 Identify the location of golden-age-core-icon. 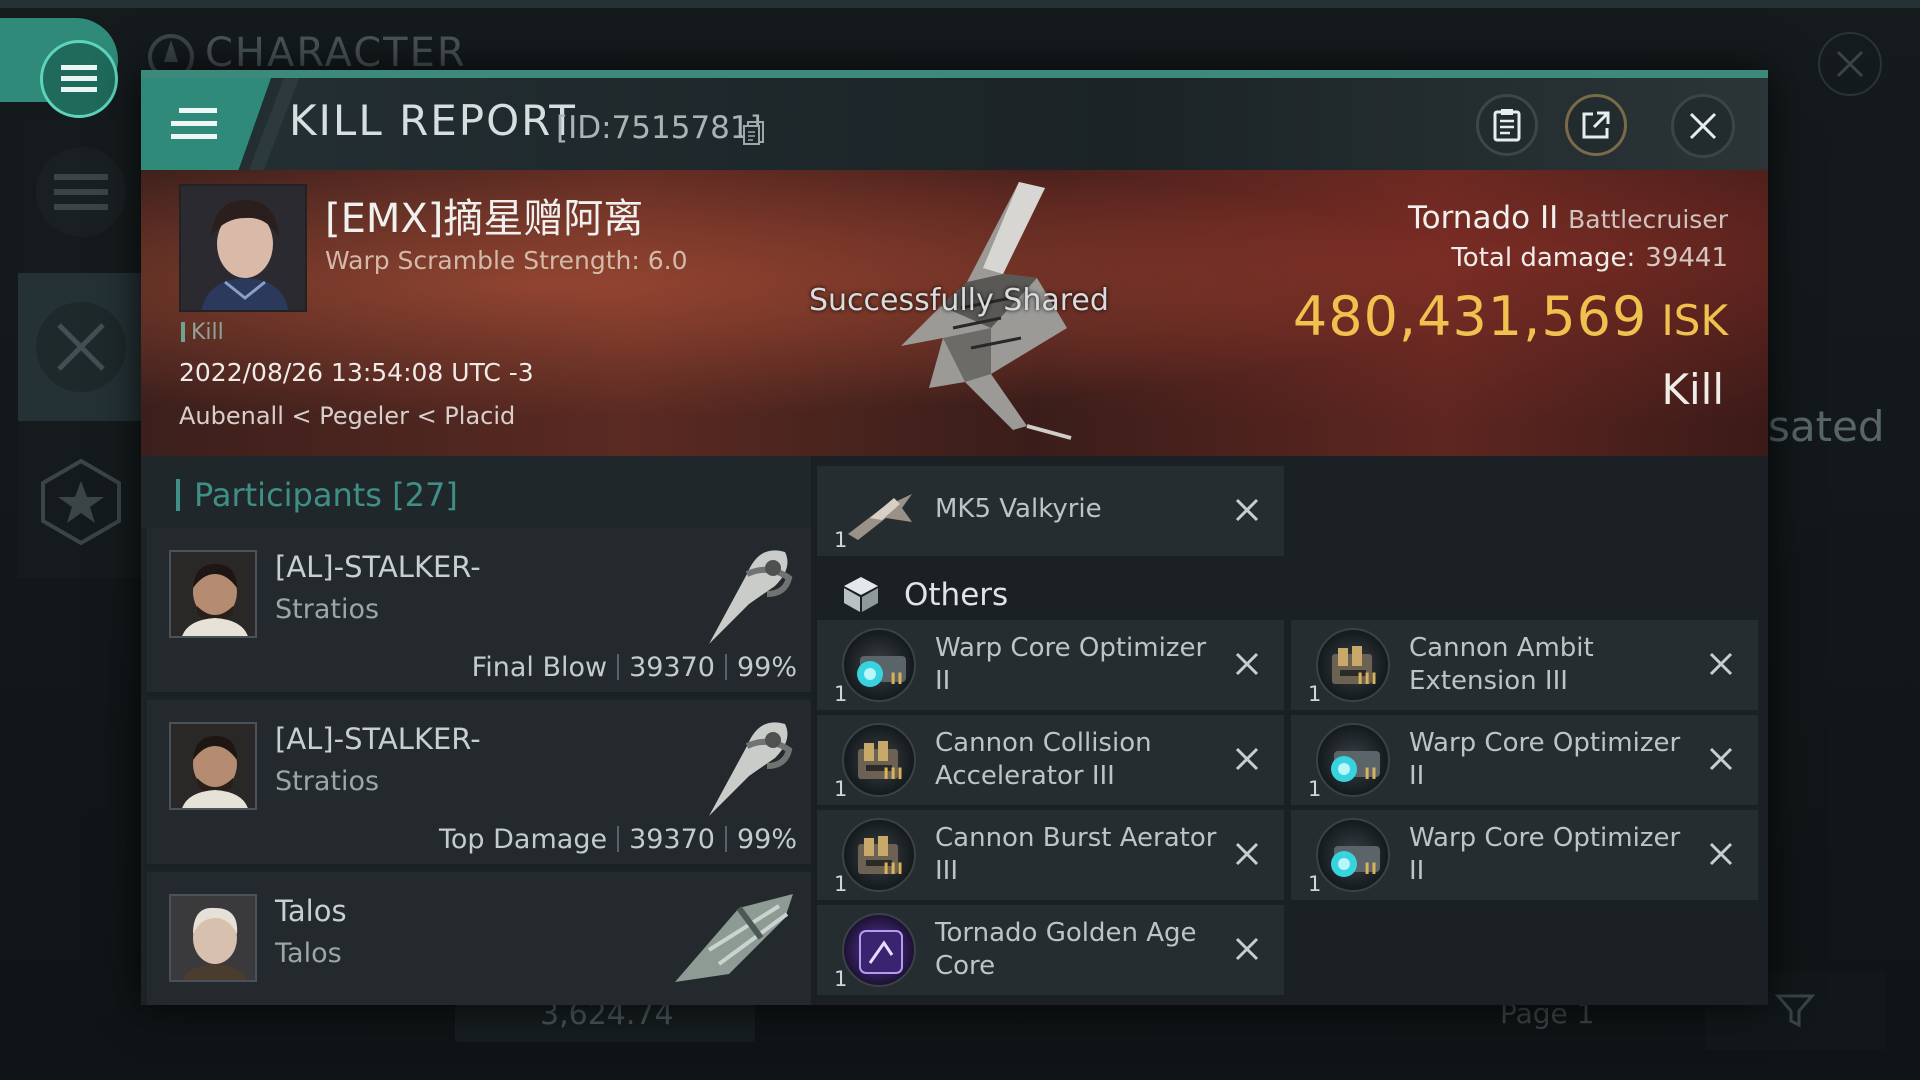
(879, 950).